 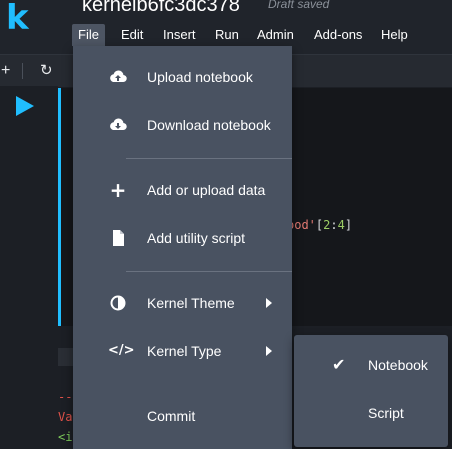 I want to click on kernel-theme-item: Kernel Theme, so click(x=182, y=303).